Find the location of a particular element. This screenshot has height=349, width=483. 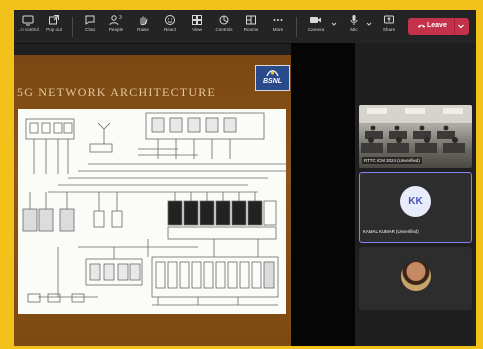

participant-name: KAMAL KUMAR (Unverified) is located at coordinates (391, 231).